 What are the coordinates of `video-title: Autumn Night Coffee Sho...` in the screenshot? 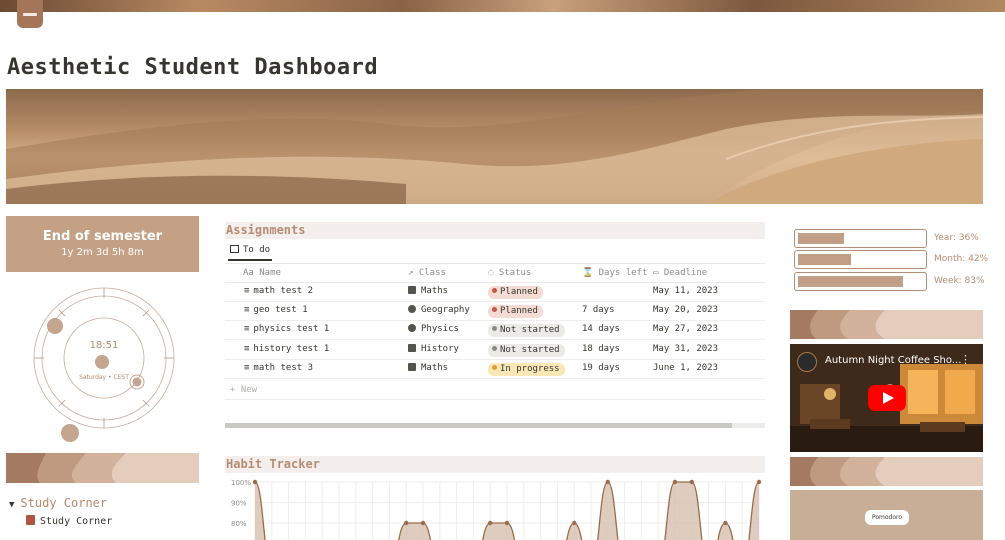 It's located at (893, 360).